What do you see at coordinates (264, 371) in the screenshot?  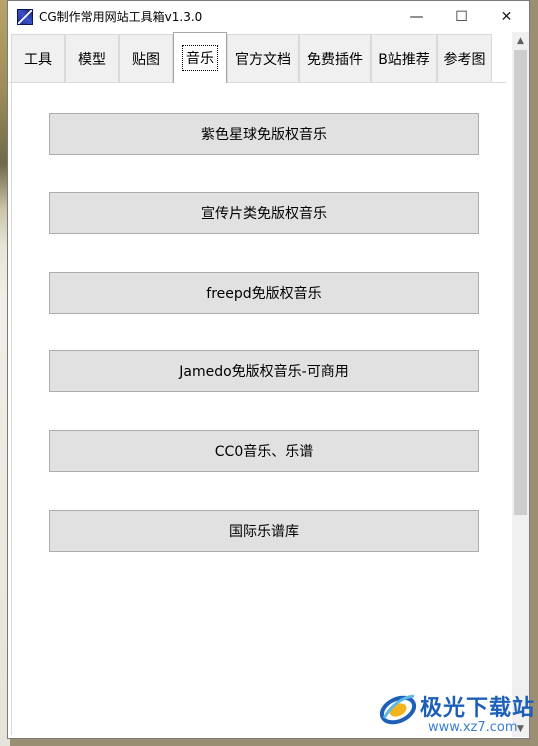 I see `jamendo-music-button: Jamedo免版权音乐-可商用` at bounding box center [264, 371].